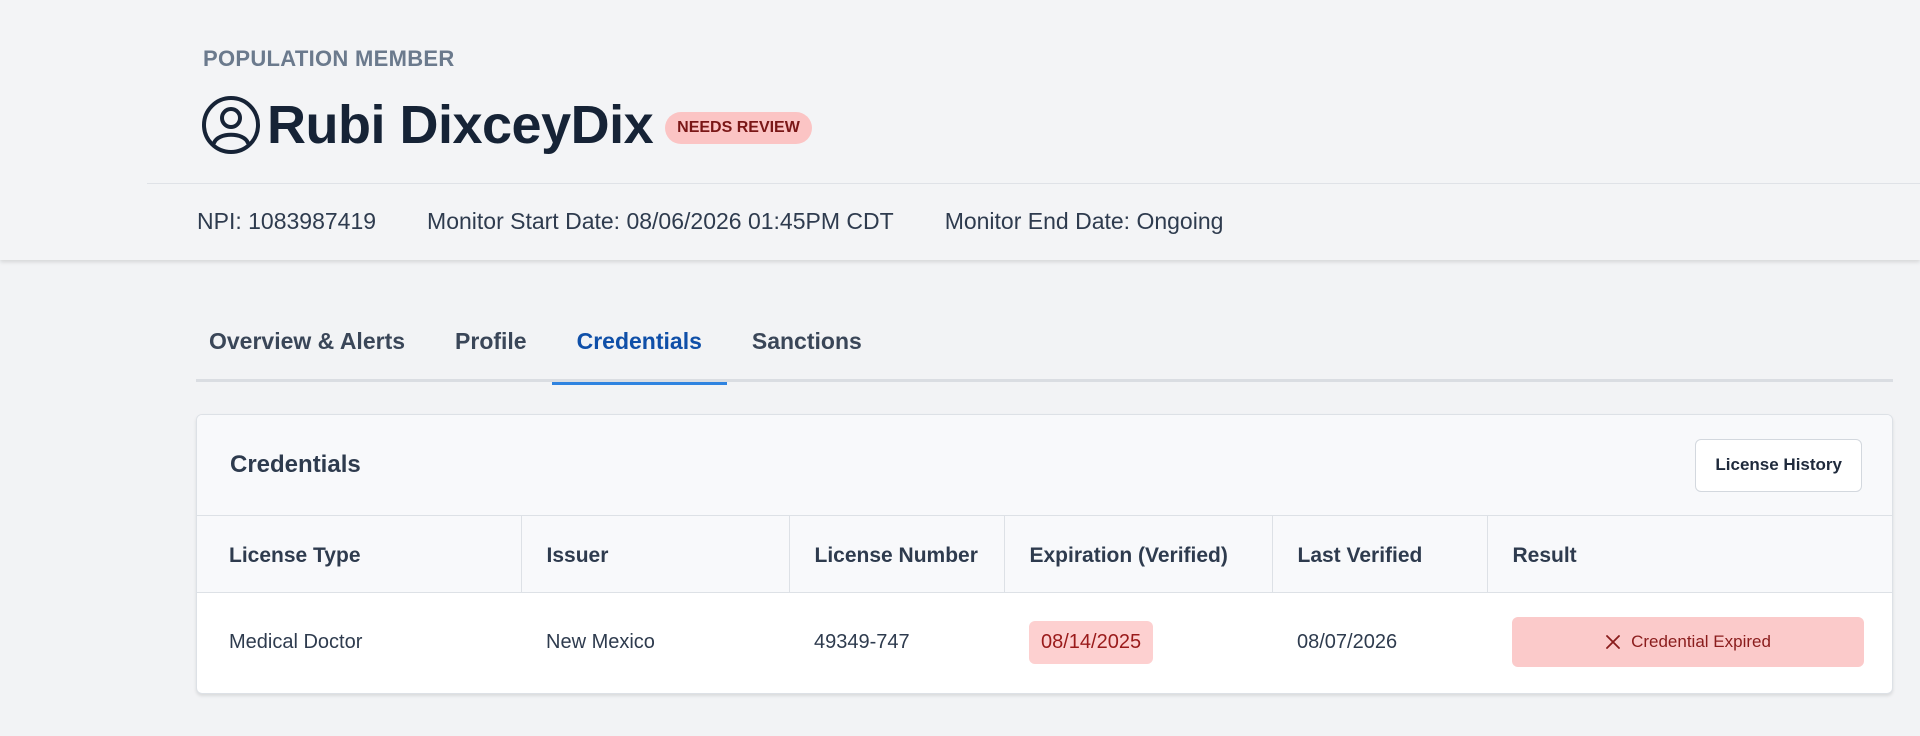  I want to click on license-history-button: License History, so click(1778, 465).